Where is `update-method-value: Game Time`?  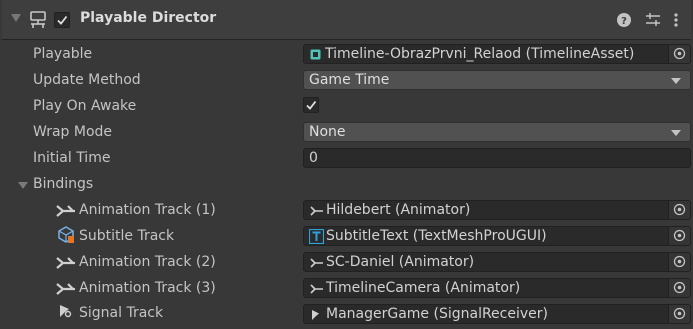
update-method-value: Game Time is located at coordinates (349, 80).